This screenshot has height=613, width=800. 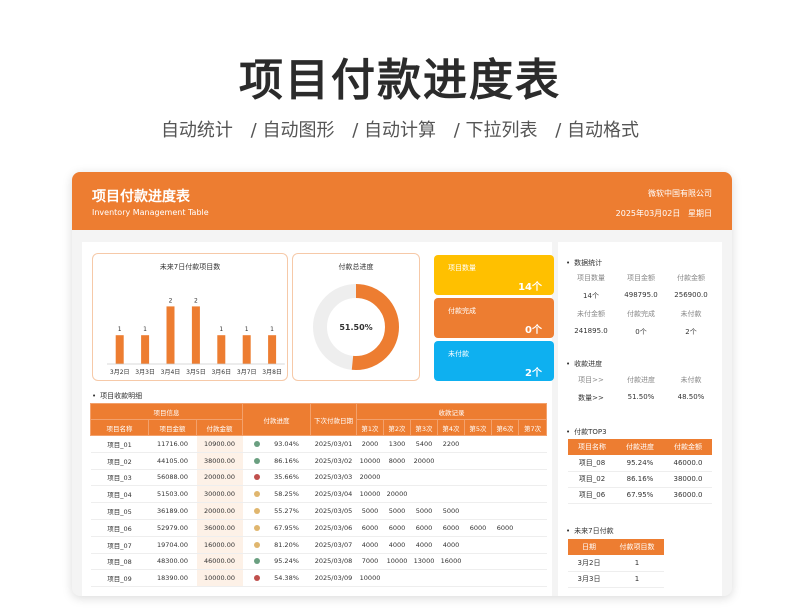 I want to click on col-amount: 项目金额, so click(x=172, y=427).